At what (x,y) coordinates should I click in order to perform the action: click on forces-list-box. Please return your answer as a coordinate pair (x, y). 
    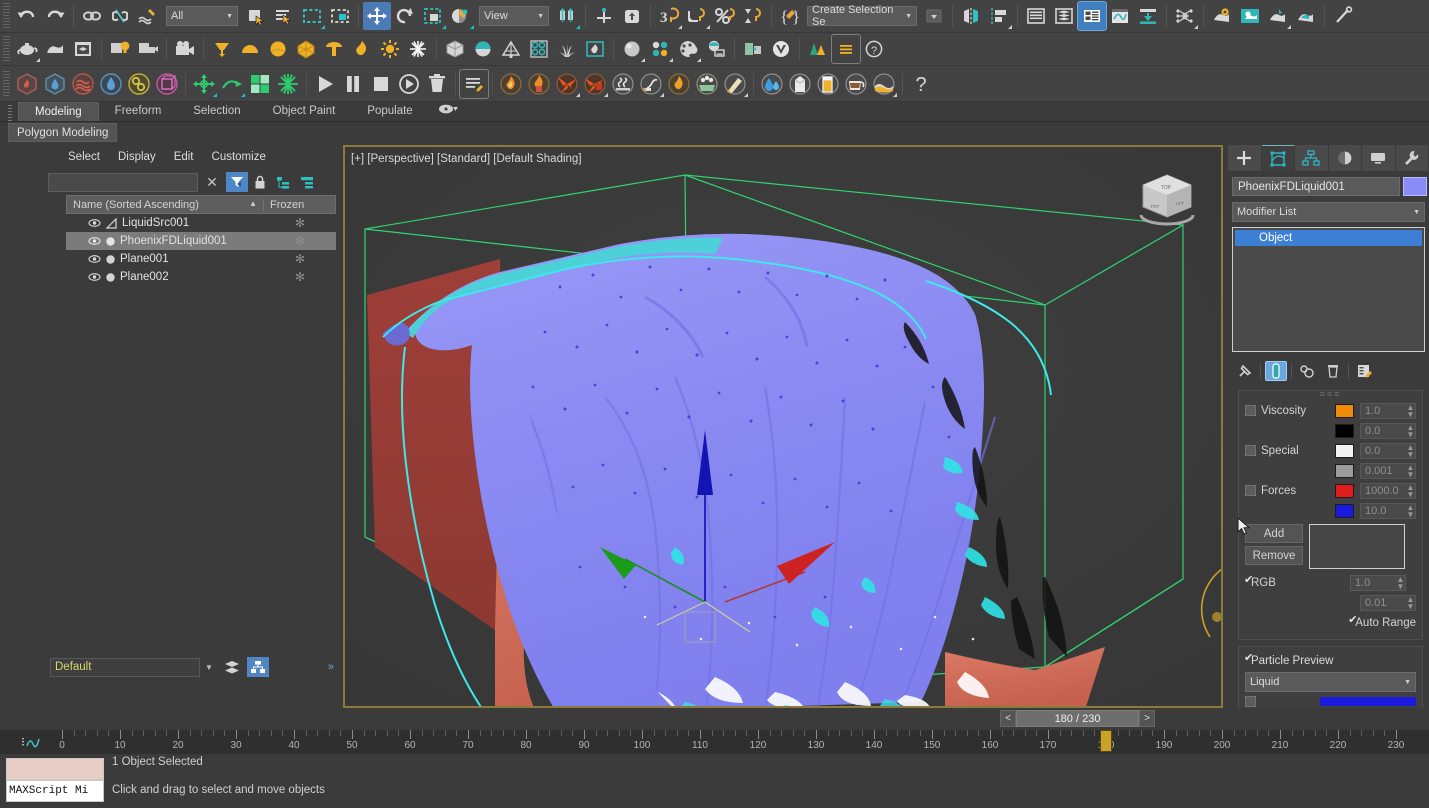
    Looking at the image, I should click on (1357, 546).